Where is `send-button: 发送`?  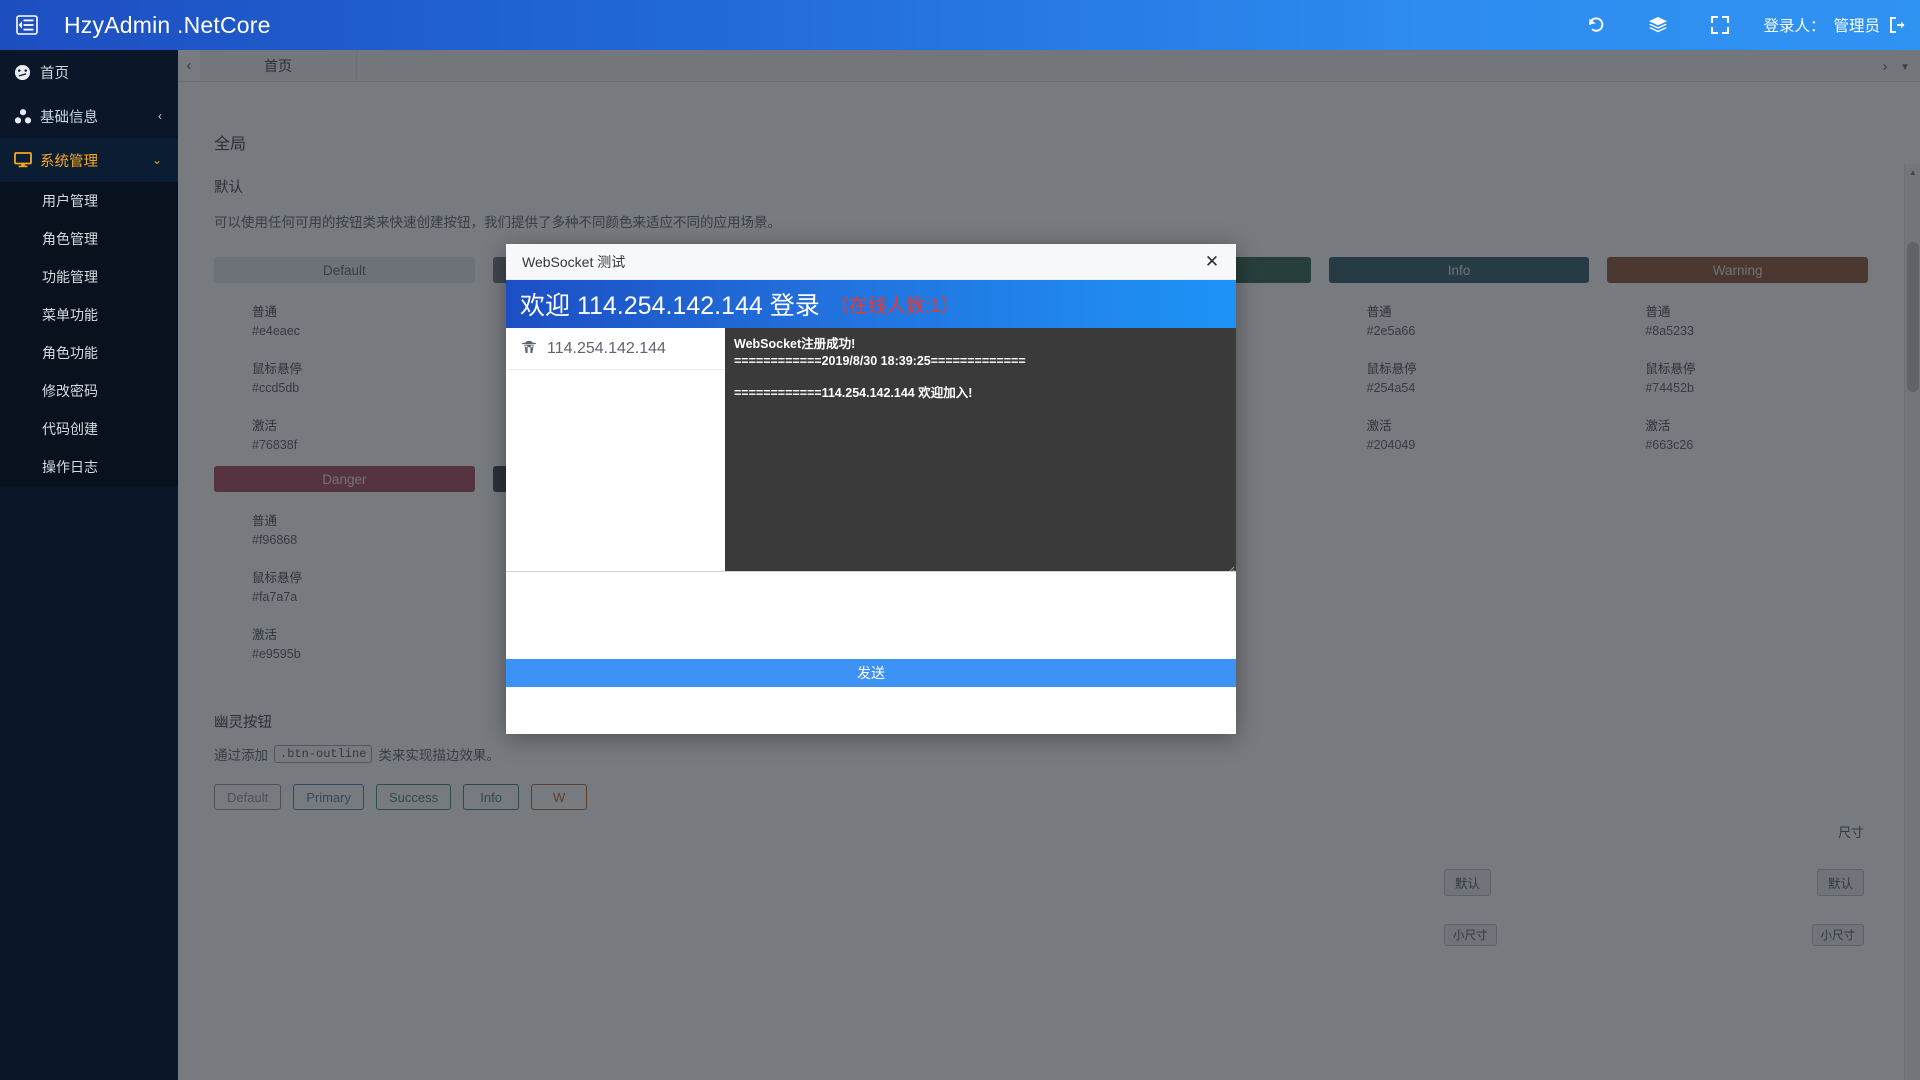 send-button: 发送 is located at coordinates (871, 673).